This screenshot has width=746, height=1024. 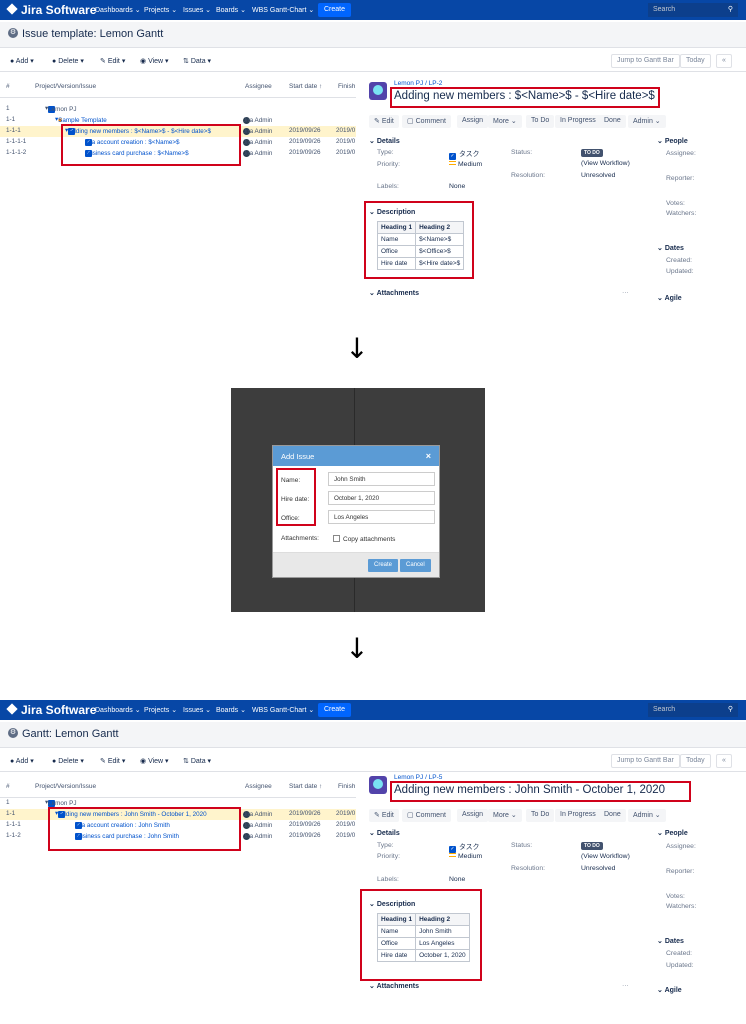 What do you see at coordinates (81, 120) in the screenshot?
I see `row-issue: ▾ ■ Sample Template` at bounding box center [81, 120].